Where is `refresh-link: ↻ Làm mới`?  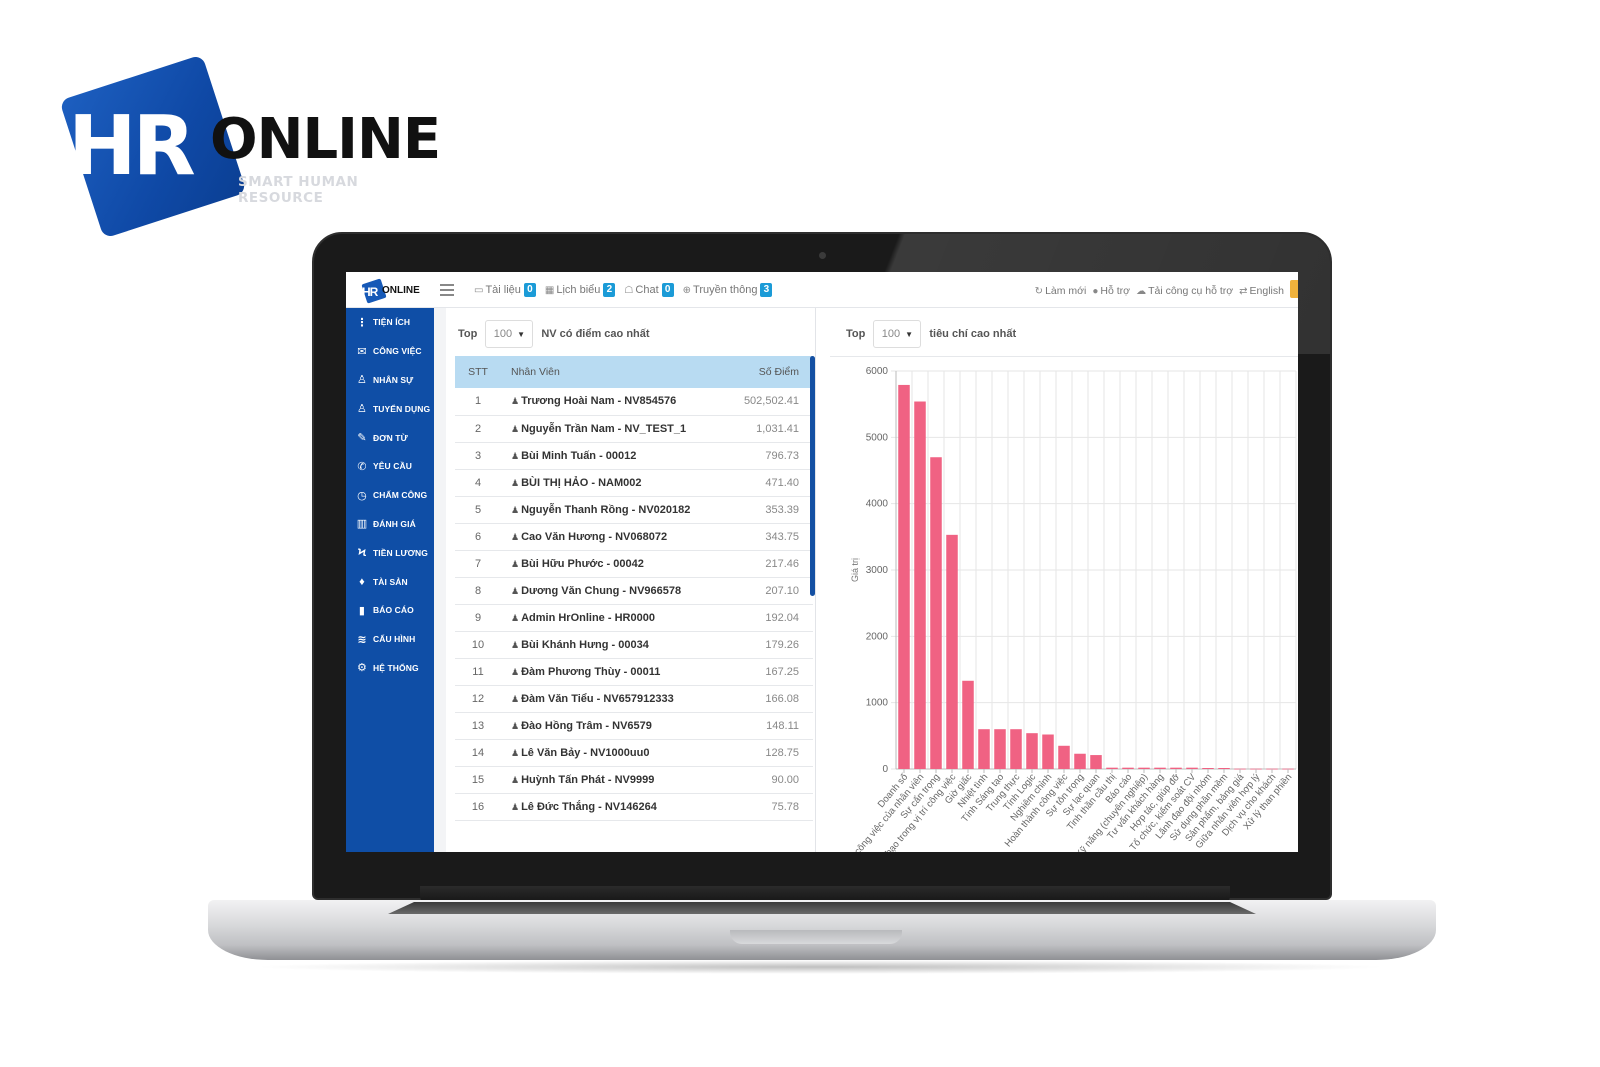 refresh-link: ↻ Làm mới is located at coordinates (1061, 291).